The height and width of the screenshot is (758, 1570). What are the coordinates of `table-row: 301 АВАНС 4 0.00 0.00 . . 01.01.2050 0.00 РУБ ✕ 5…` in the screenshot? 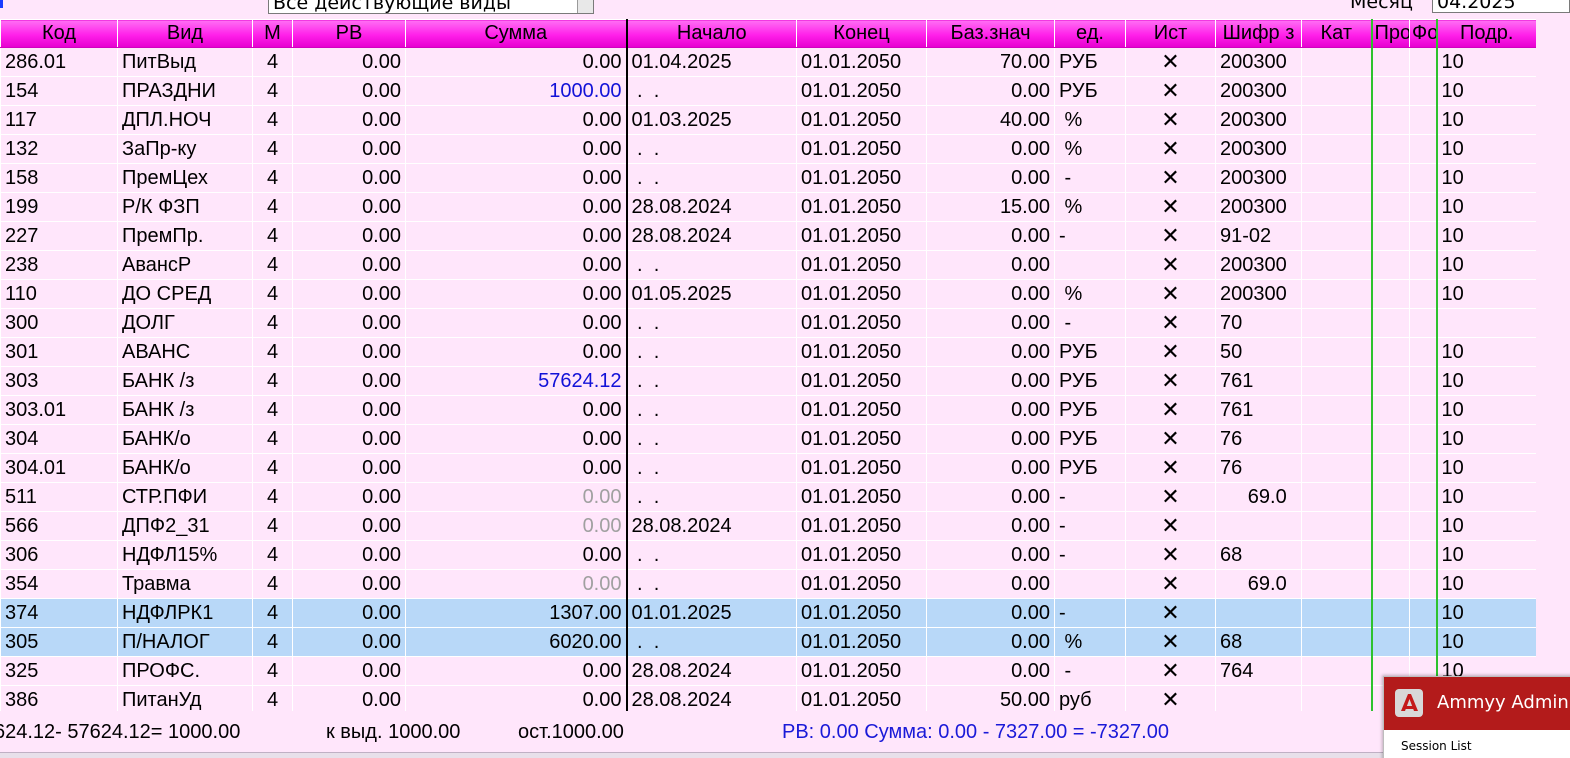 It's located at (768, 352).